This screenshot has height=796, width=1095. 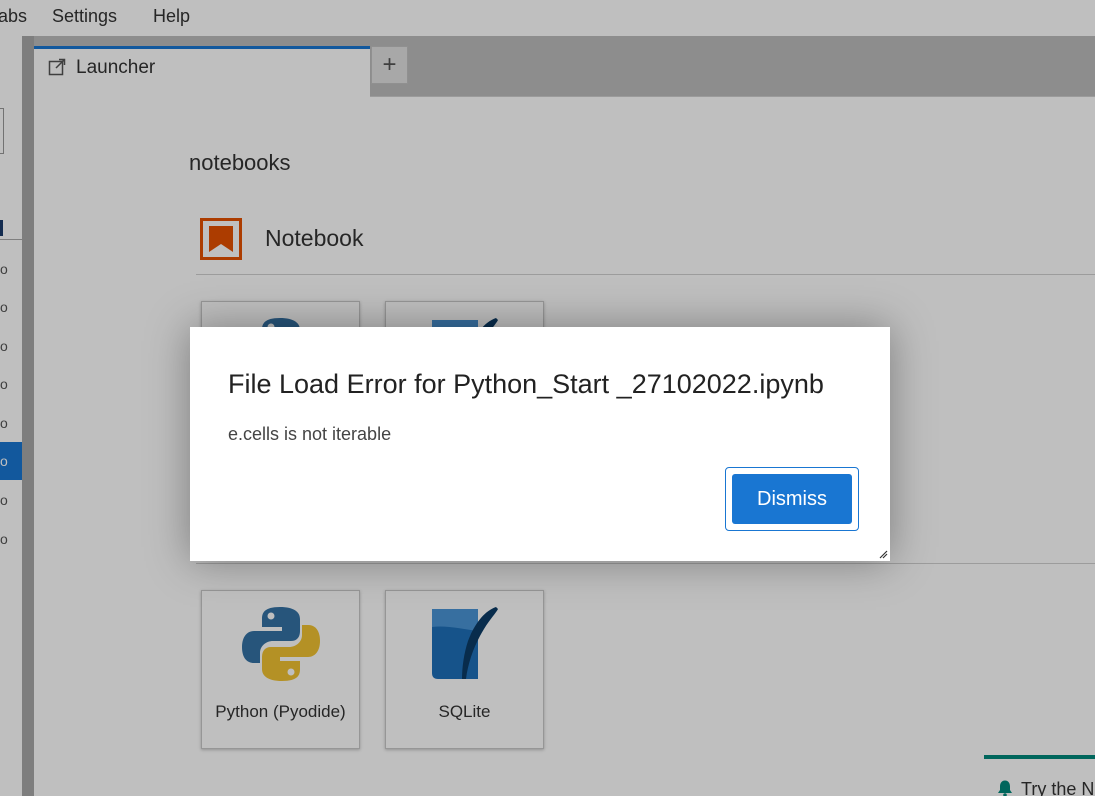 I want to click on dismiss-focus-ring: Dismiss, so click(x=792, y=499).